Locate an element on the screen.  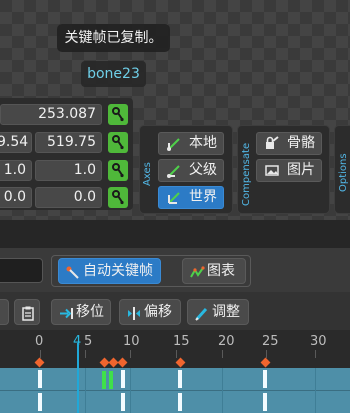
shear-x-field: 0.0 is located at coordinates (16, 197).